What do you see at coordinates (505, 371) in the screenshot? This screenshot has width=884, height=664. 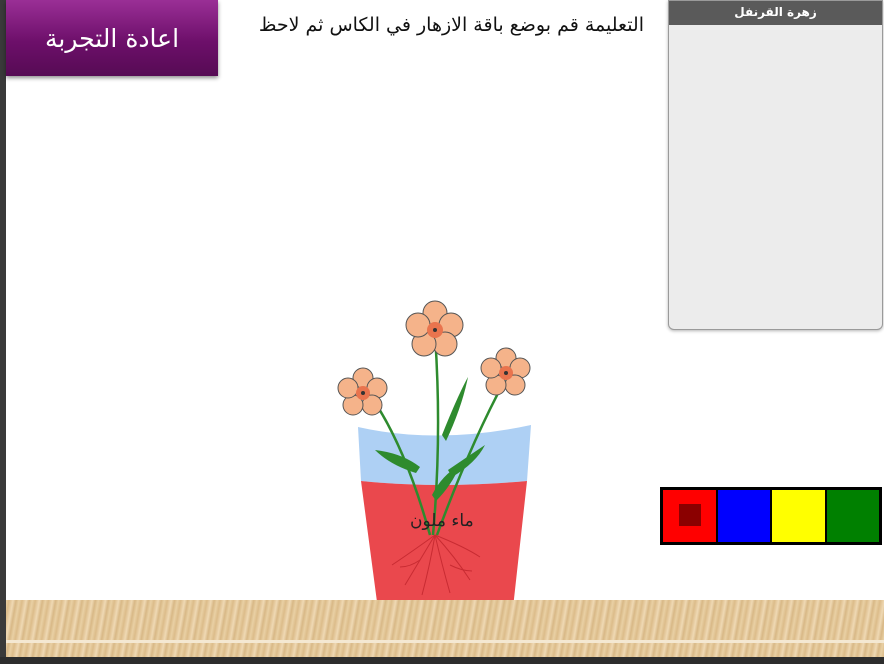 I see `flower-right` at bounding box center [505, 371].